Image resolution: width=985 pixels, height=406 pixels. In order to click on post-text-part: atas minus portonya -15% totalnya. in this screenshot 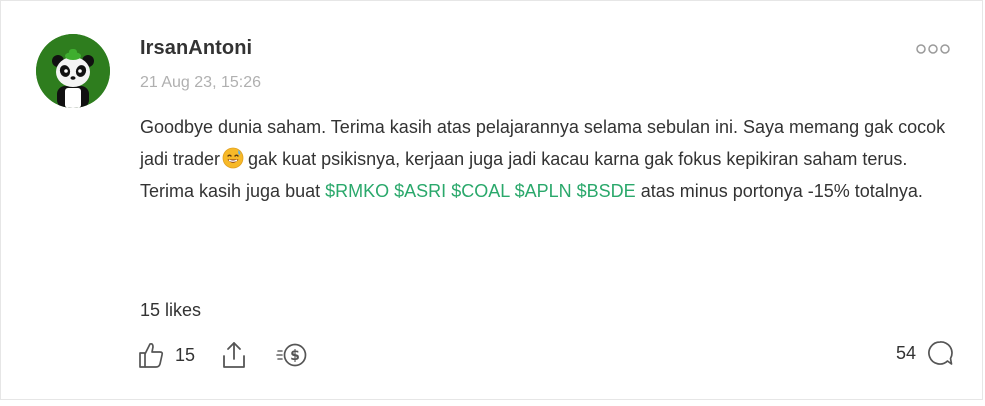, I will do `click(781, 191)`.